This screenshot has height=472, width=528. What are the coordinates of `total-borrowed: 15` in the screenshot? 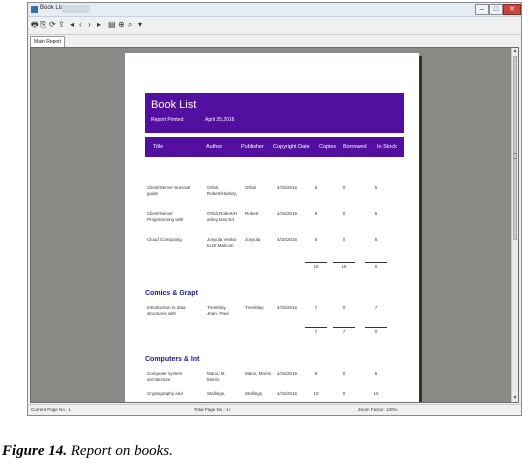 It's located at (344, 266).